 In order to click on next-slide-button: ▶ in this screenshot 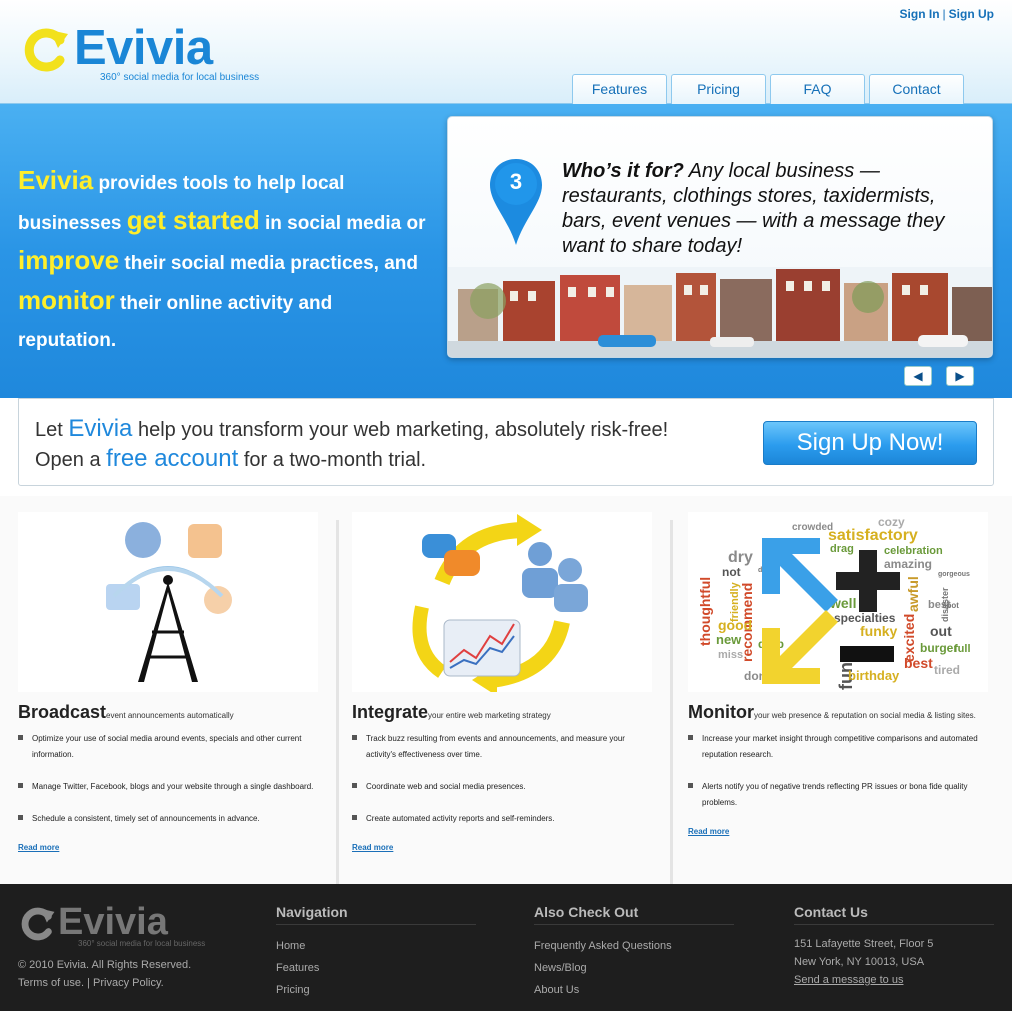, I will do `click(960, 376)`.